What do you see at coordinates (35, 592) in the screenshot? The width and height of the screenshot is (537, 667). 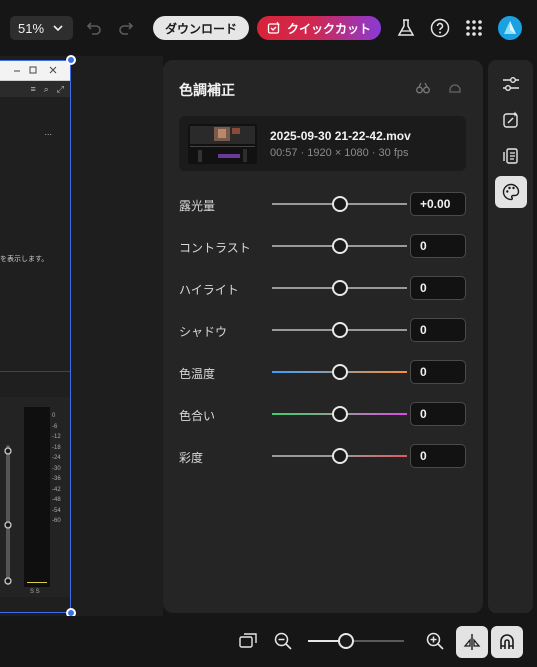 I see `meter-channels: S S` at bounding box center [35, 592].